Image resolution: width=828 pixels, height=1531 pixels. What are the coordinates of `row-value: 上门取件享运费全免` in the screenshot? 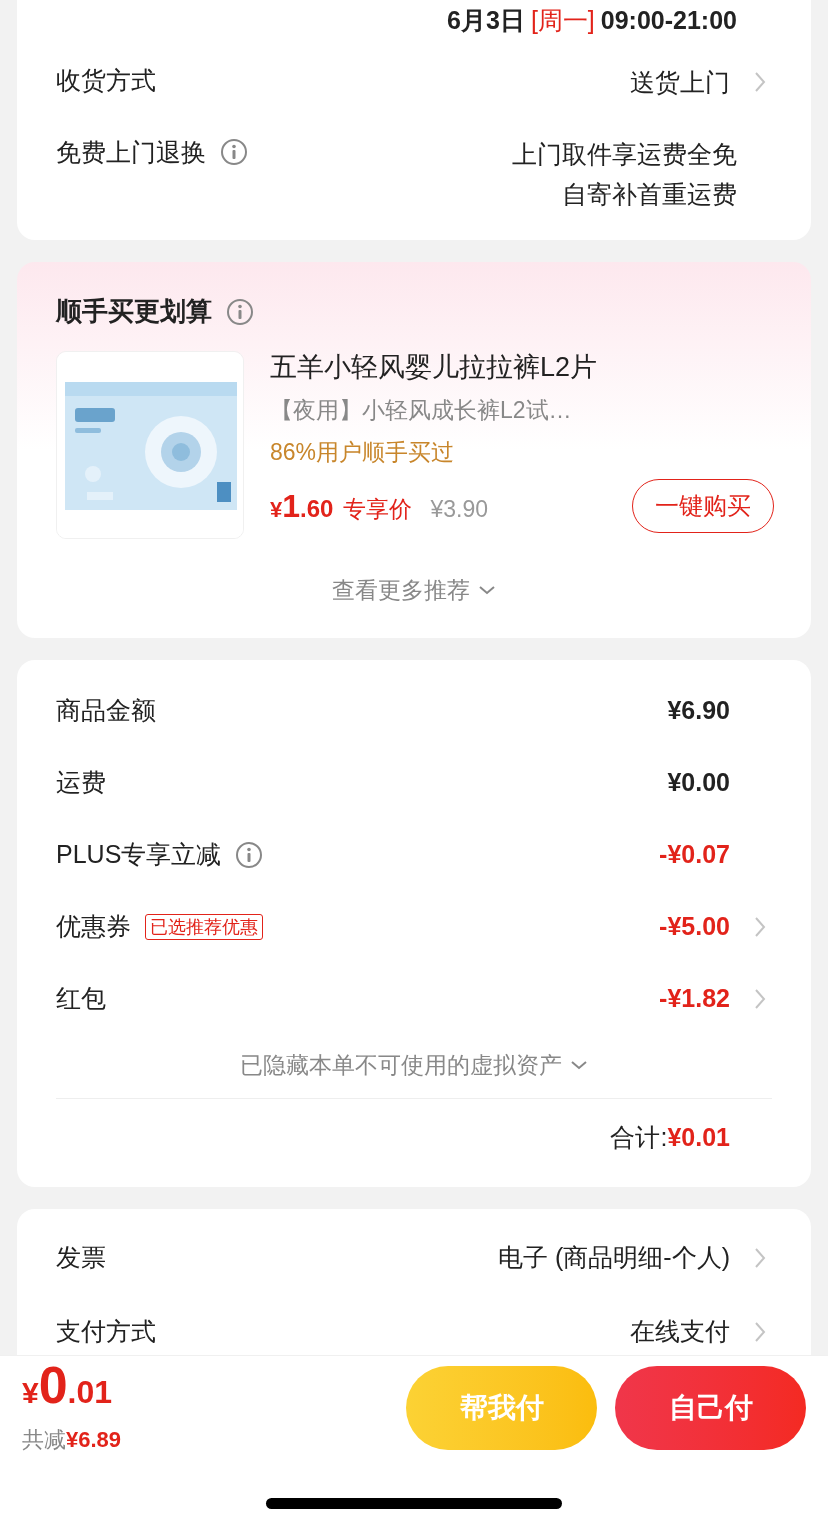 It's located at (624, 154).